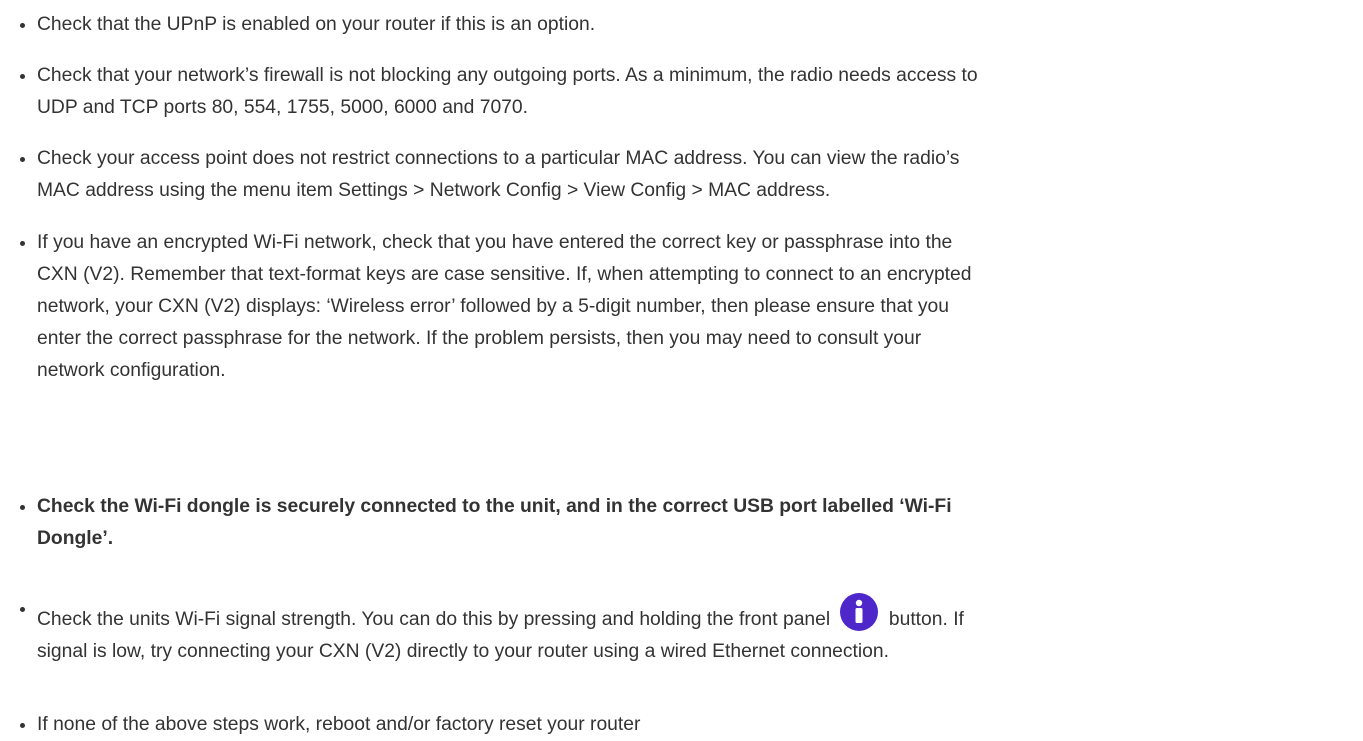 The width and height of the screenshot is (1363, 741). Describe the element at coordinates (131, 370) in the screenshot. I see `list-item-line: network configuration.` at that location.